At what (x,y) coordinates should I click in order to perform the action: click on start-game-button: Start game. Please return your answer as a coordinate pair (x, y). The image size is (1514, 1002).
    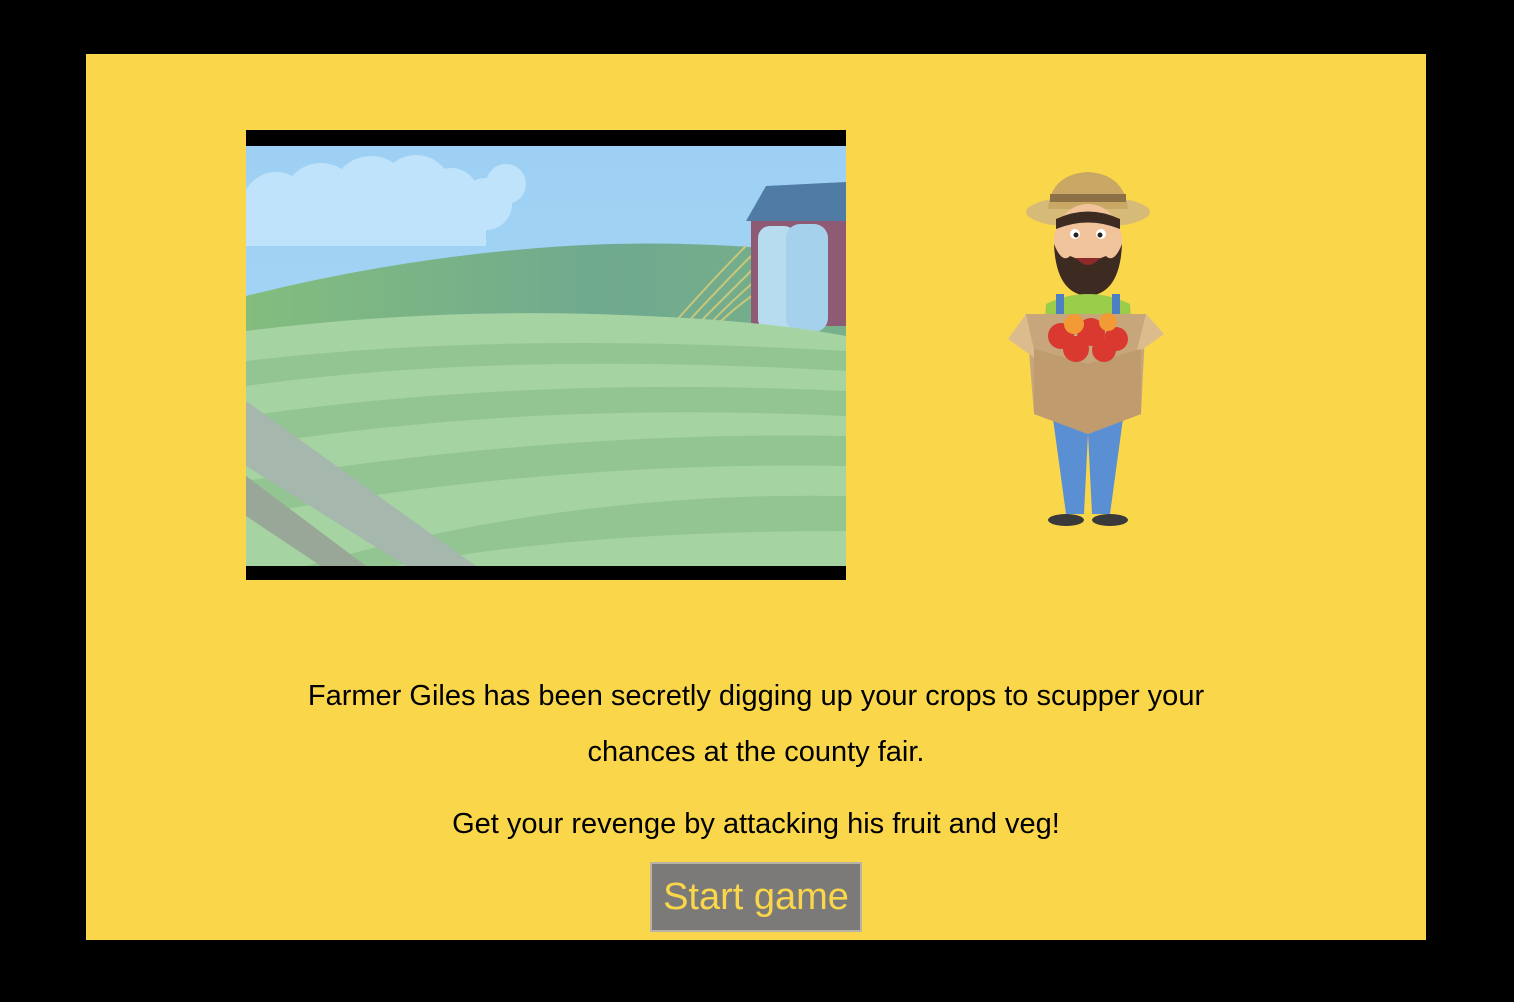
    Looking at the image, I should click on (756, 897).